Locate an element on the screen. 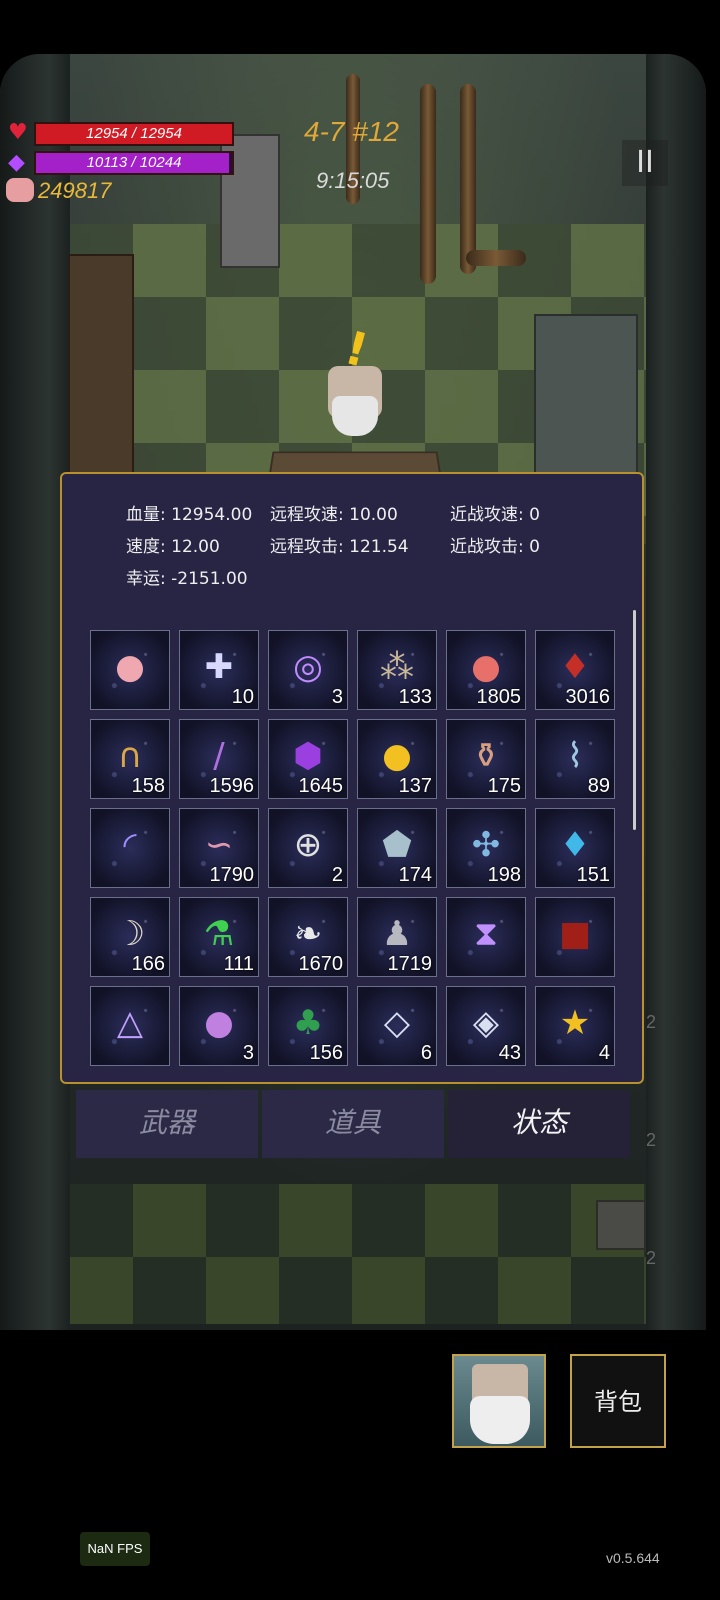 The height and width of the screenshot is (1600, 720). item-count: 43 is located at coordinates (509, 1053).